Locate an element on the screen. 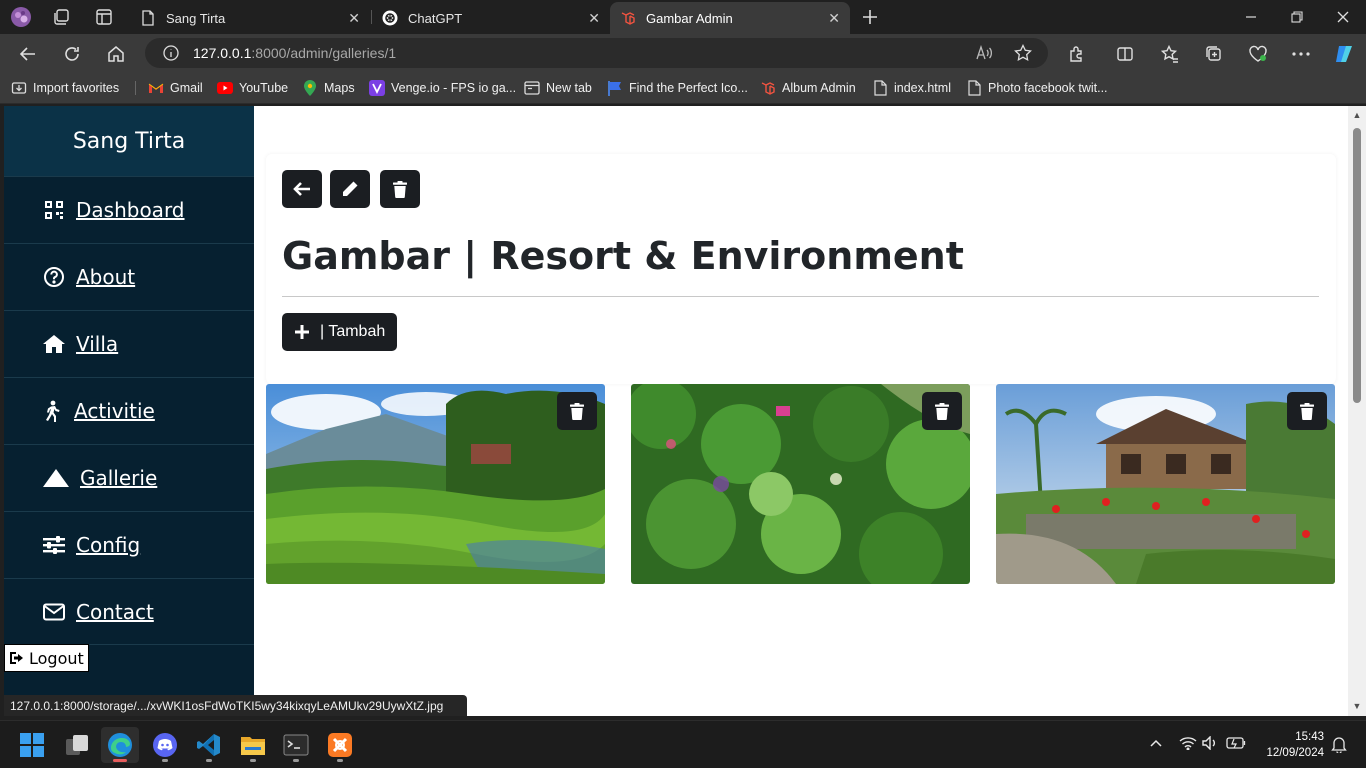  copilot-icon is located at coordinates (1344, 54).